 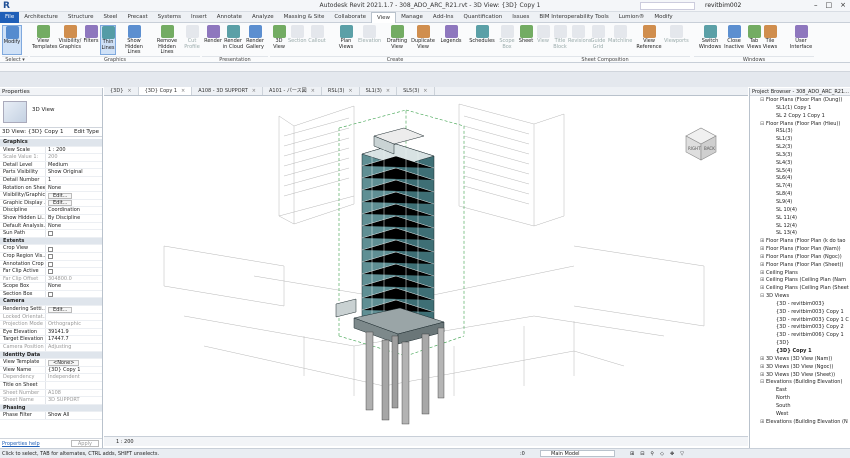 What do you see at coordinates (800, 415) in the screenshot?
I see `browser-node: West` at bounding box center [800, 415].